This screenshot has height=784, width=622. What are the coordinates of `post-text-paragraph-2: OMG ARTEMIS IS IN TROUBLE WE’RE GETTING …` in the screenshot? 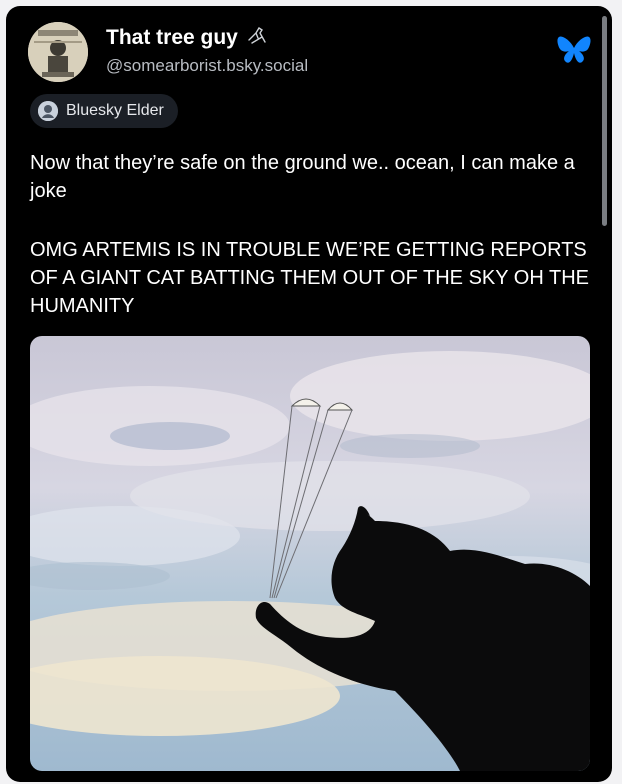 It's located at (309, 278).